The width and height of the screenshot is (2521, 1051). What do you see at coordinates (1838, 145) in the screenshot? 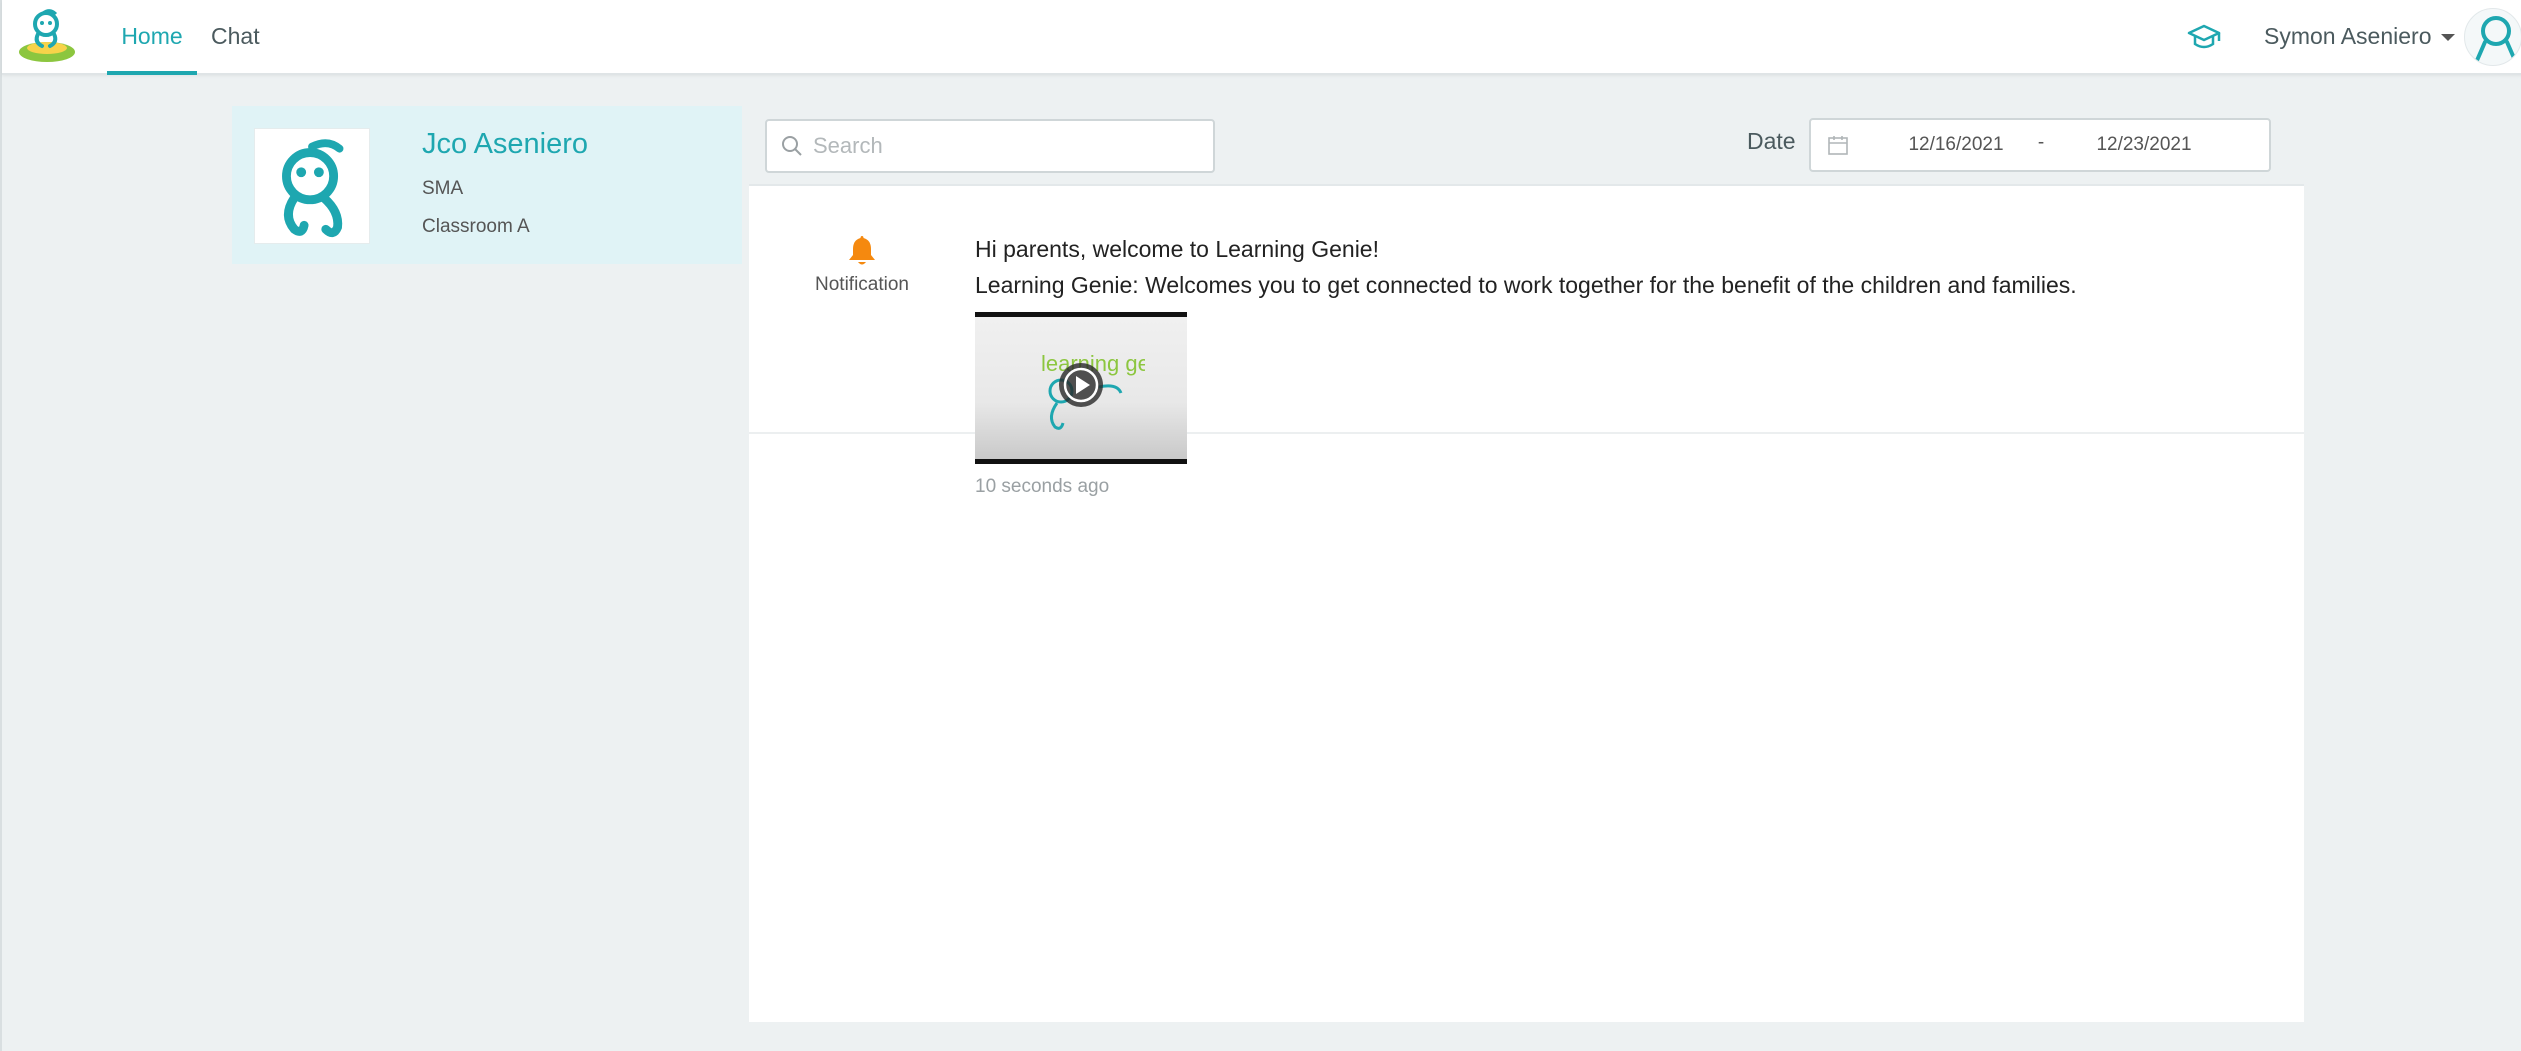
I see `calendar-icon` at bounding box center [1838, 145].